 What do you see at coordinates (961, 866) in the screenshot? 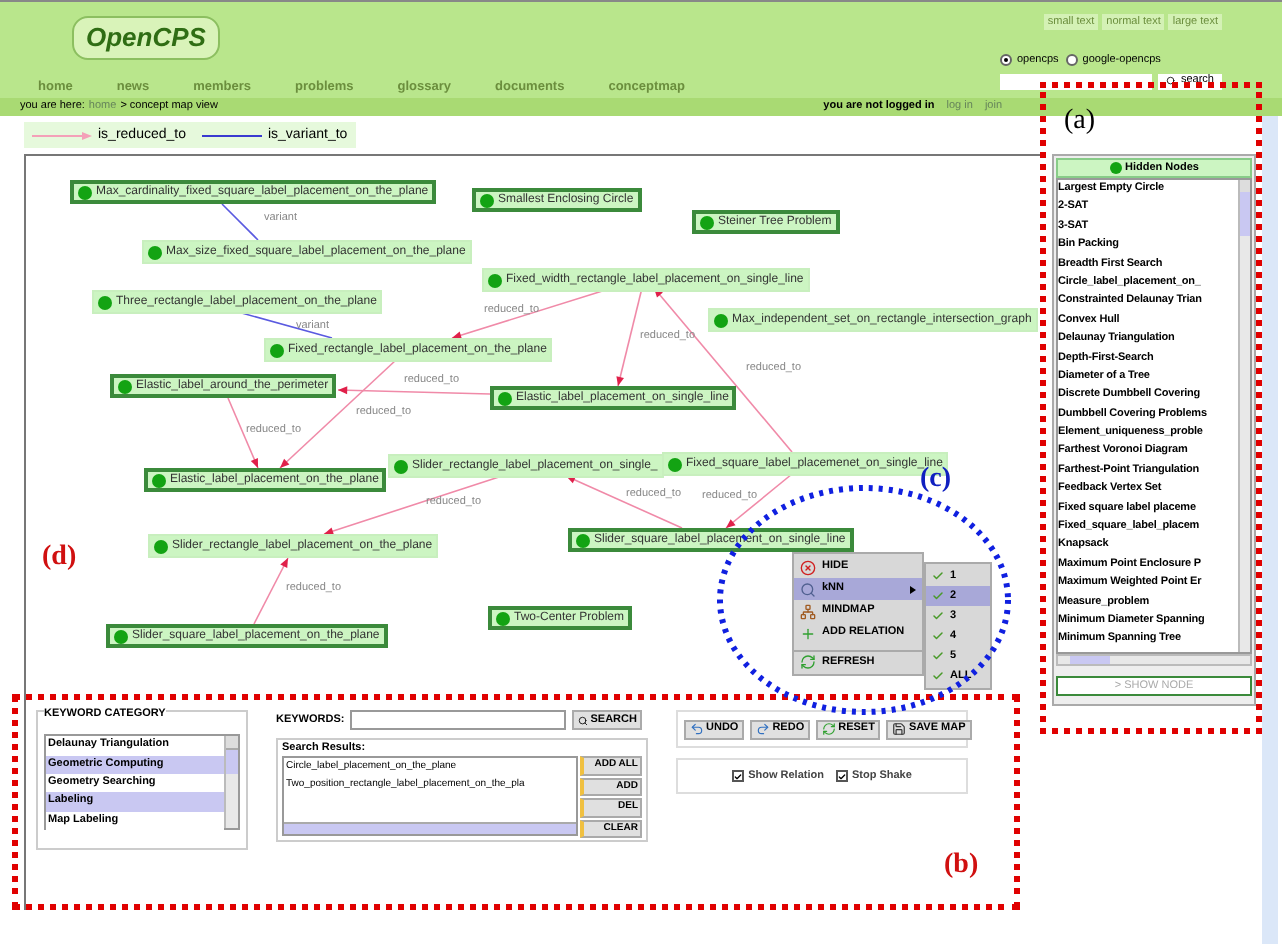
I see `annotation-label: (b)` at bounding box center [961, 866].